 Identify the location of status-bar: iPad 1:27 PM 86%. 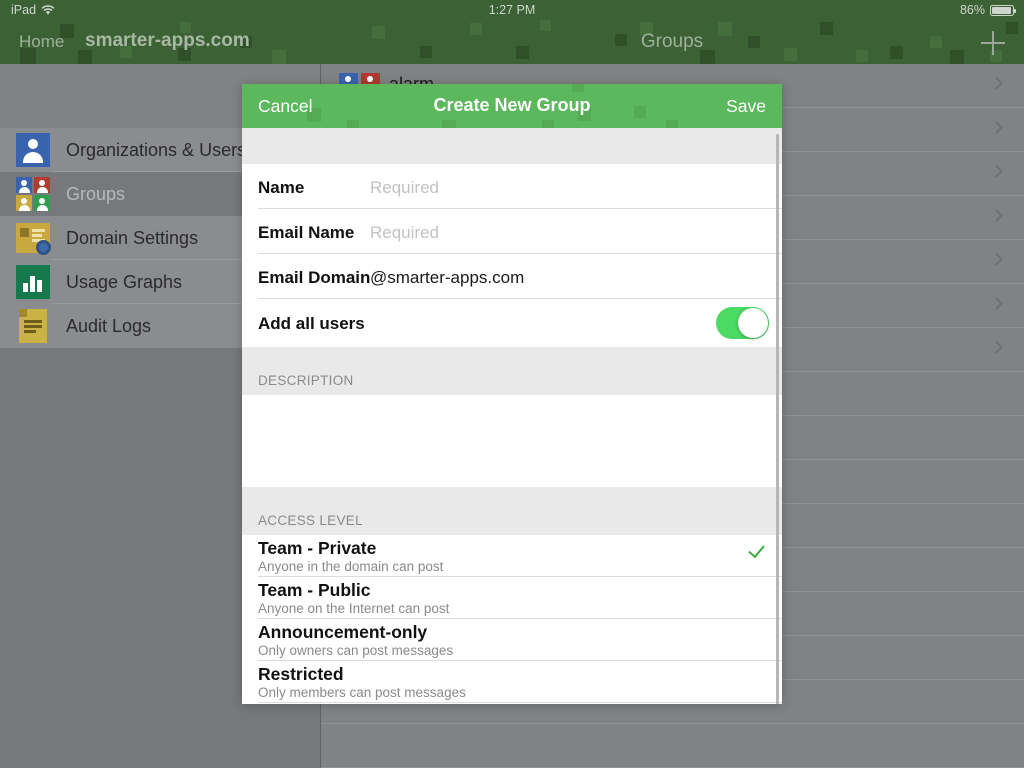
(512, 10).